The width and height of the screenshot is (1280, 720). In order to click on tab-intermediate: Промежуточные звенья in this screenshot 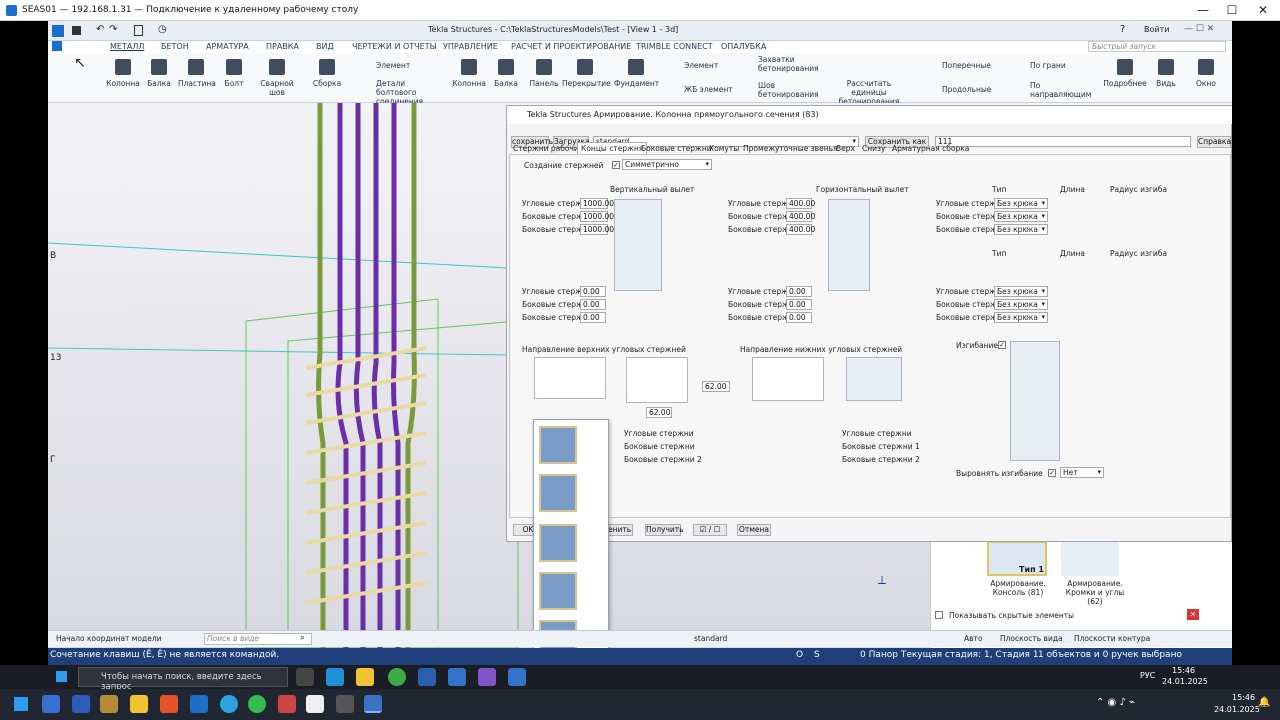, I will do `click(790, 148)`.